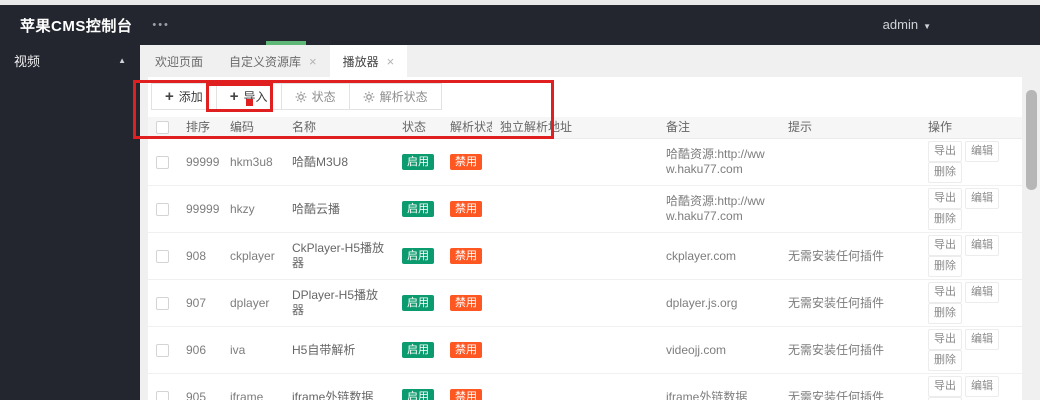  Describe the element at coordinates (242, 208) in the screenshot. I see `row-code: hkzy` at that location.